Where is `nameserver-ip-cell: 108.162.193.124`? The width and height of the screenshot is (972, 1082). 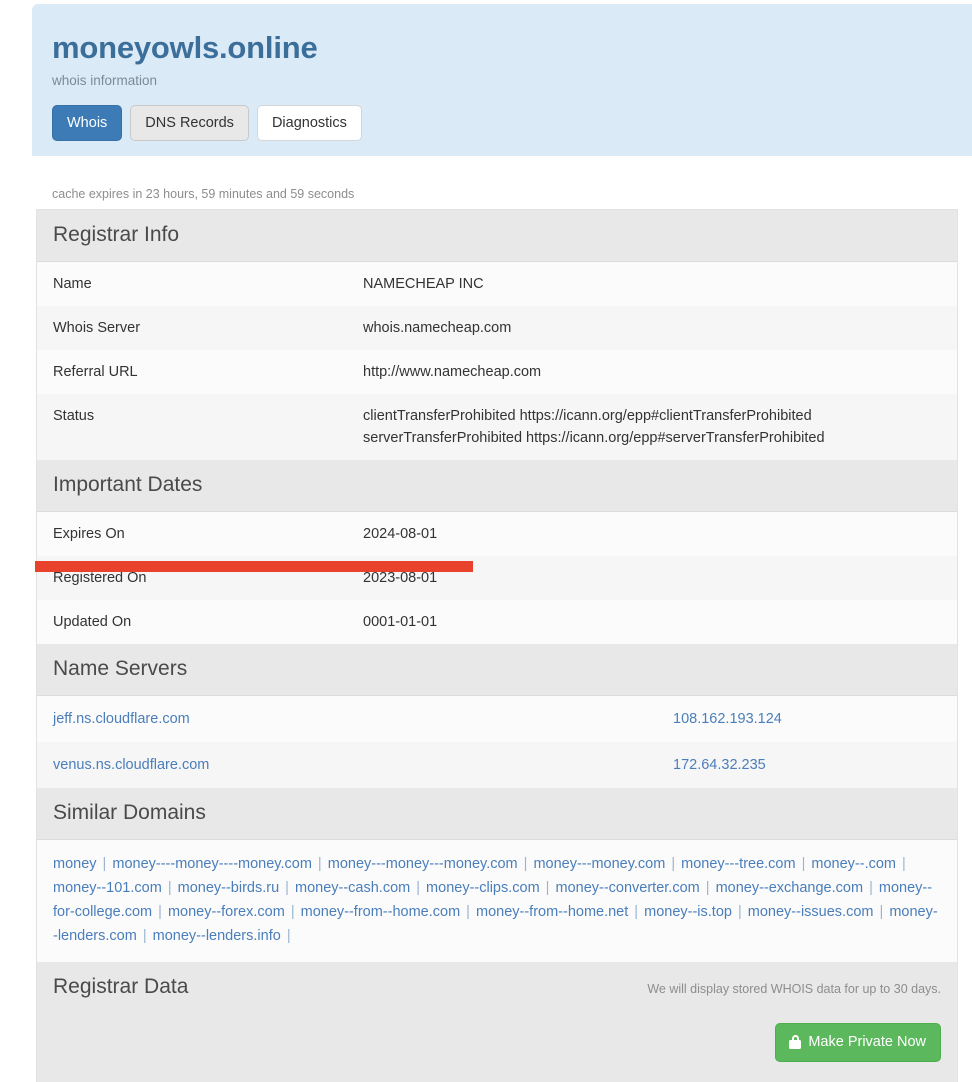 nameserver-ip-cell: 108.162.193.124 is located at coordinates (727, 719).